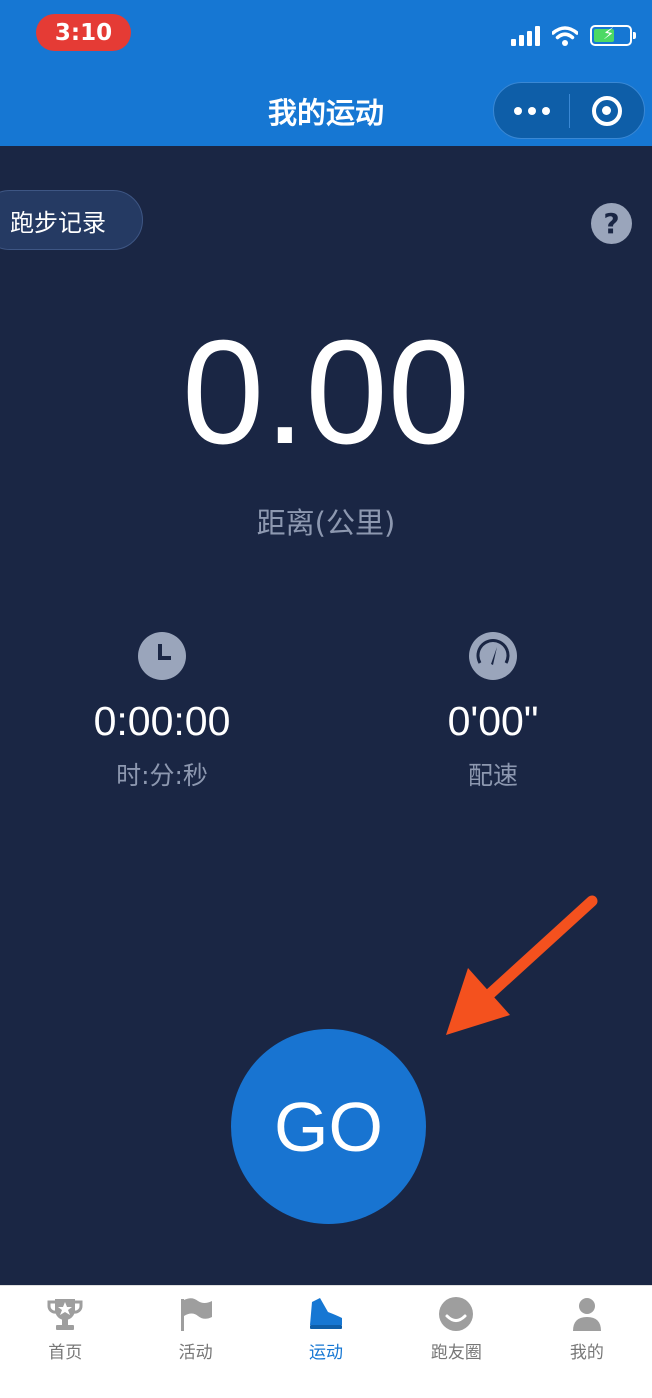  I want to click on tab-sport: 运动, so click(326, 1342).